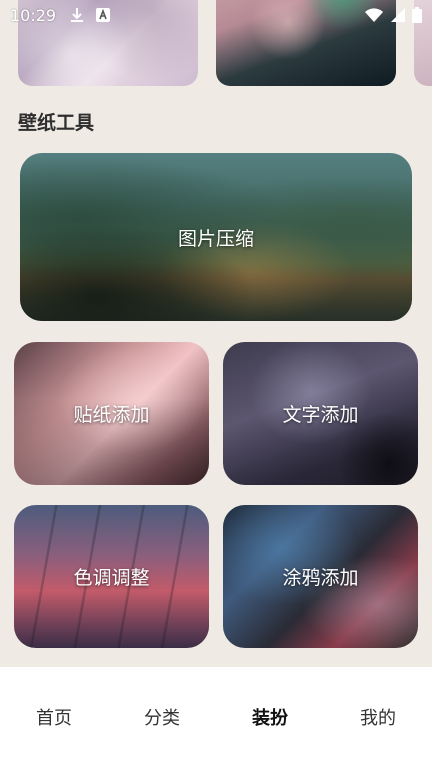  Describe the element at coordinates (216, 15) in the screenshot. I see `status-bar: 10:29` at that location.